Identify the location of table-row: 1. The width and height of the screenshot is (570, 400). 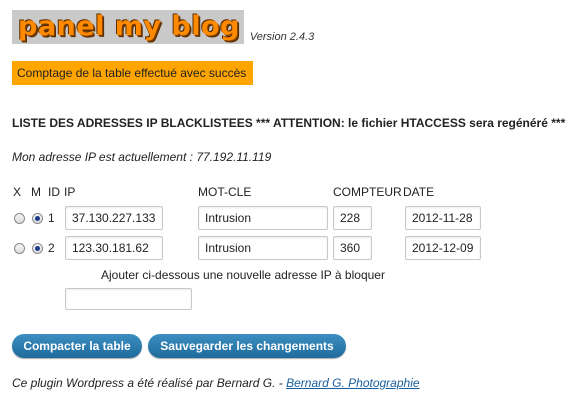
(262, 219).